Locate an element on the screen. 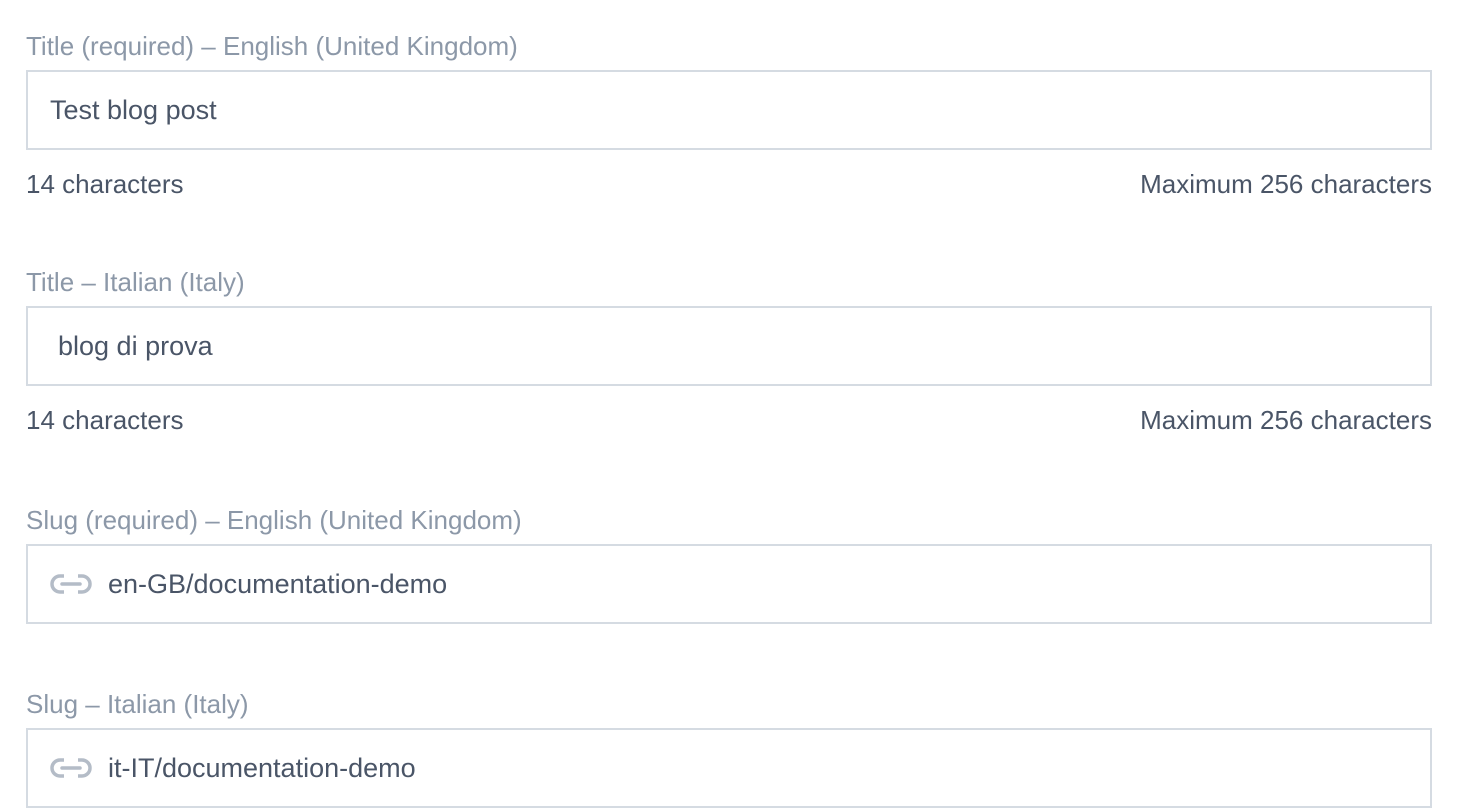 This screenshot has height=808, width=1480. title-it-meta: 14 characters Maximum 256 characters is located at coordinates (729, 420).